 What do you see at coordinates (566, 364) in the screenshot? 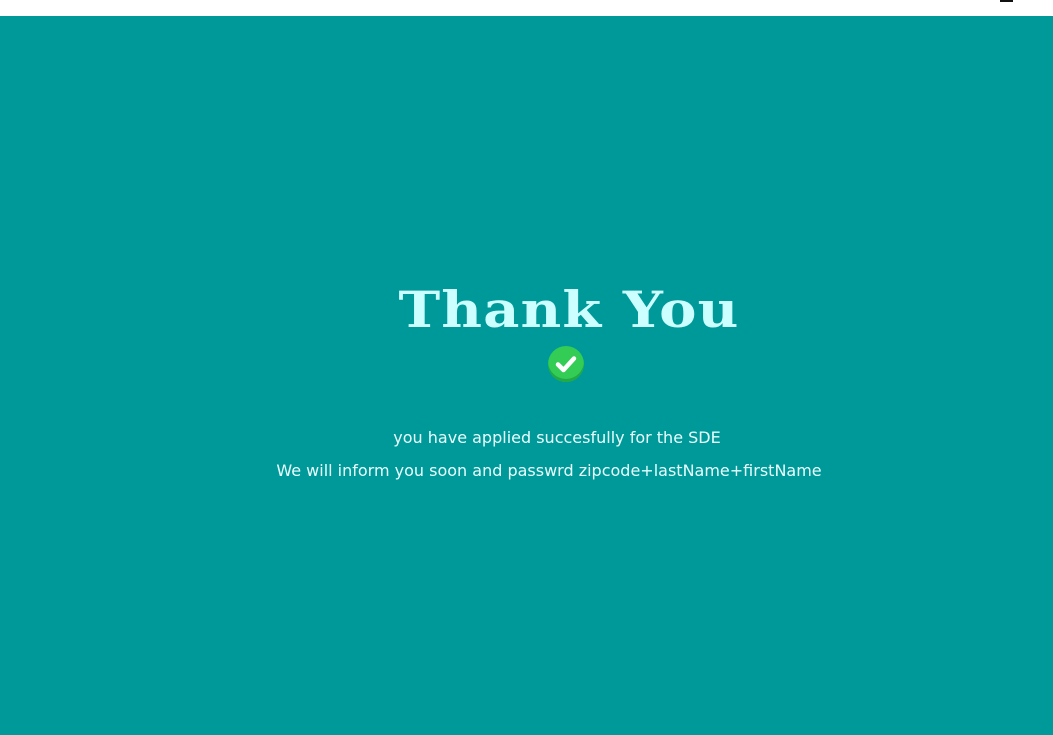
I see `check-circle-icon` at bounding box center [566, 364].